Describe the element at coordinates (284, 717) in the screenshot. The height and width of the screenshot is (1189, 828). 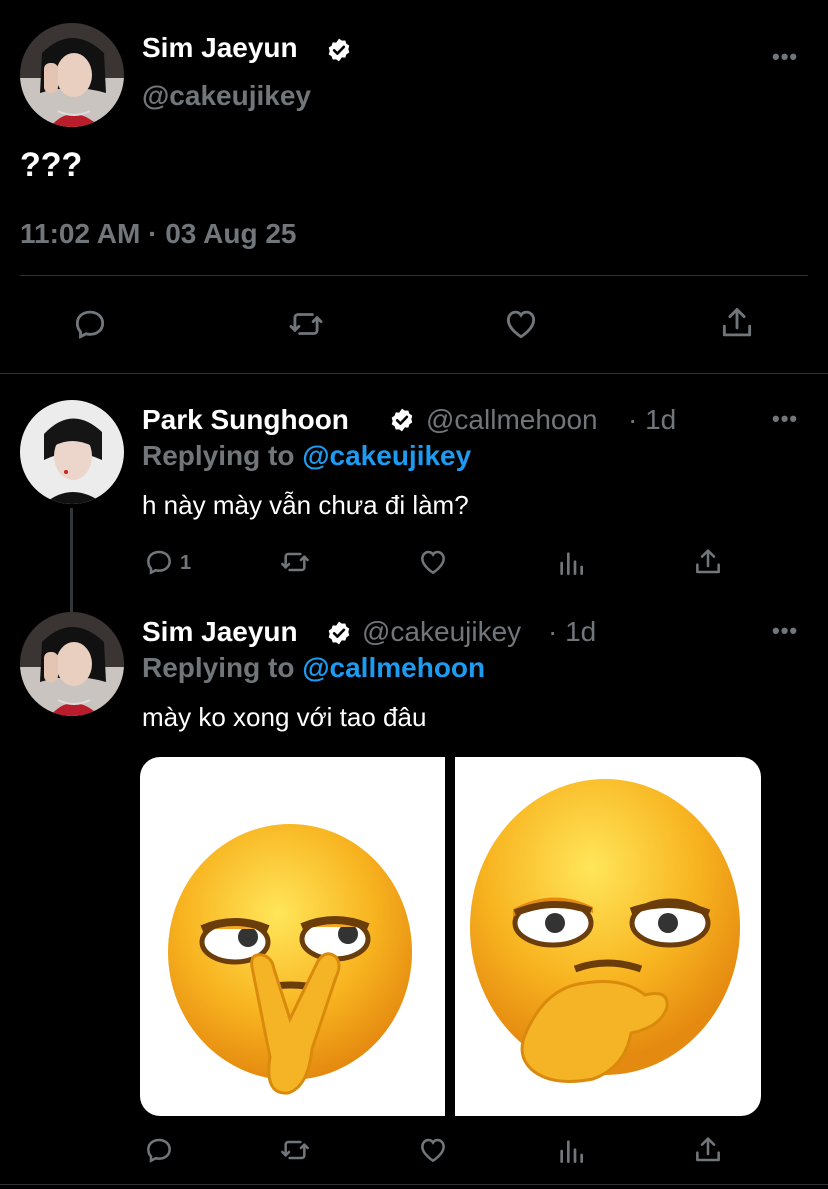
I see `tweet-text: mày ko xong với tao đâu` at that location.